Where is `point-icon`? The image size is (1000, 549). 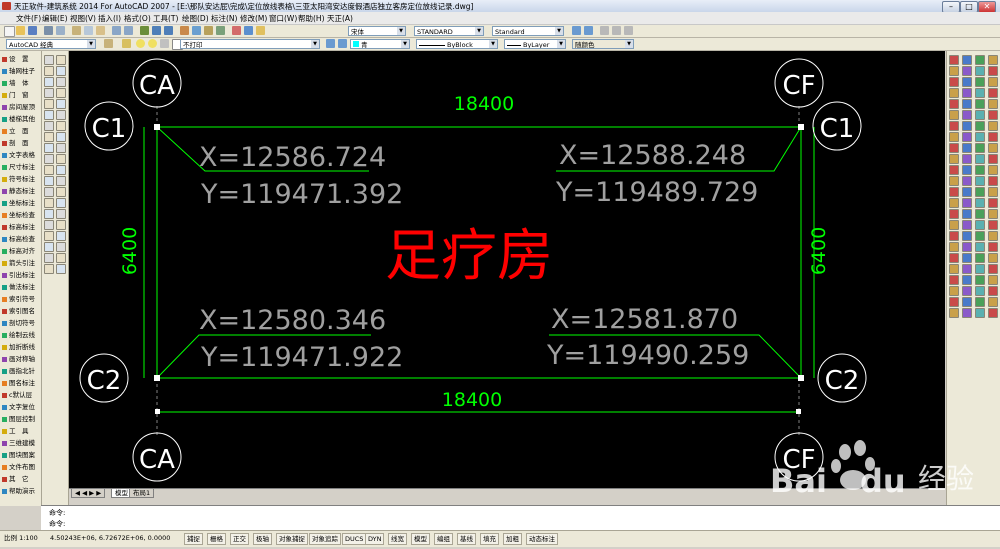
point-icon is located at coordinates (61, 203).